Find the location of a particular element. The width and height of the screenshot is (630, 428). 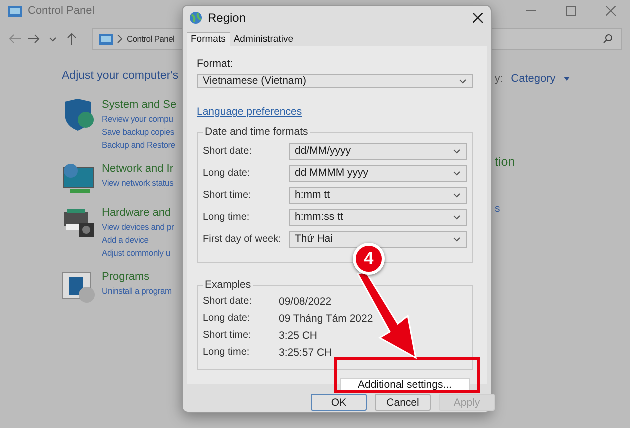

format-label: Format: is located at coordinates (215, 64).